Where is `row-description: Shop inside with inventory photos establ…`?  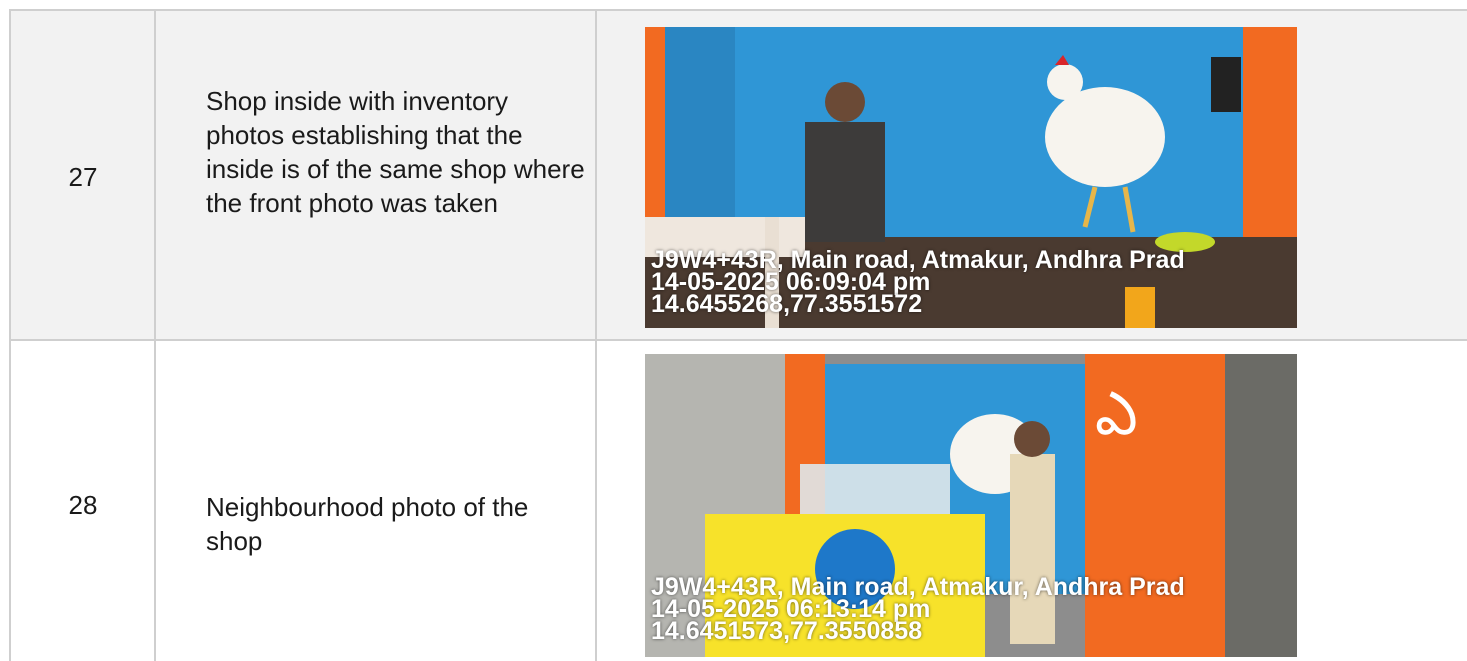 row-description: Shop inside with inventory photos establ… is located at coordinates (395, 152).